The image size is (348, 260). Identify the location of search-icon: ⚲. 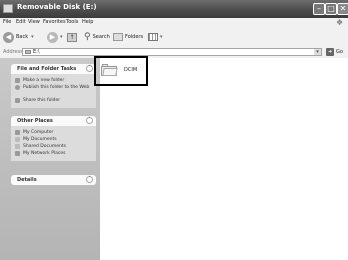
(87, 37).